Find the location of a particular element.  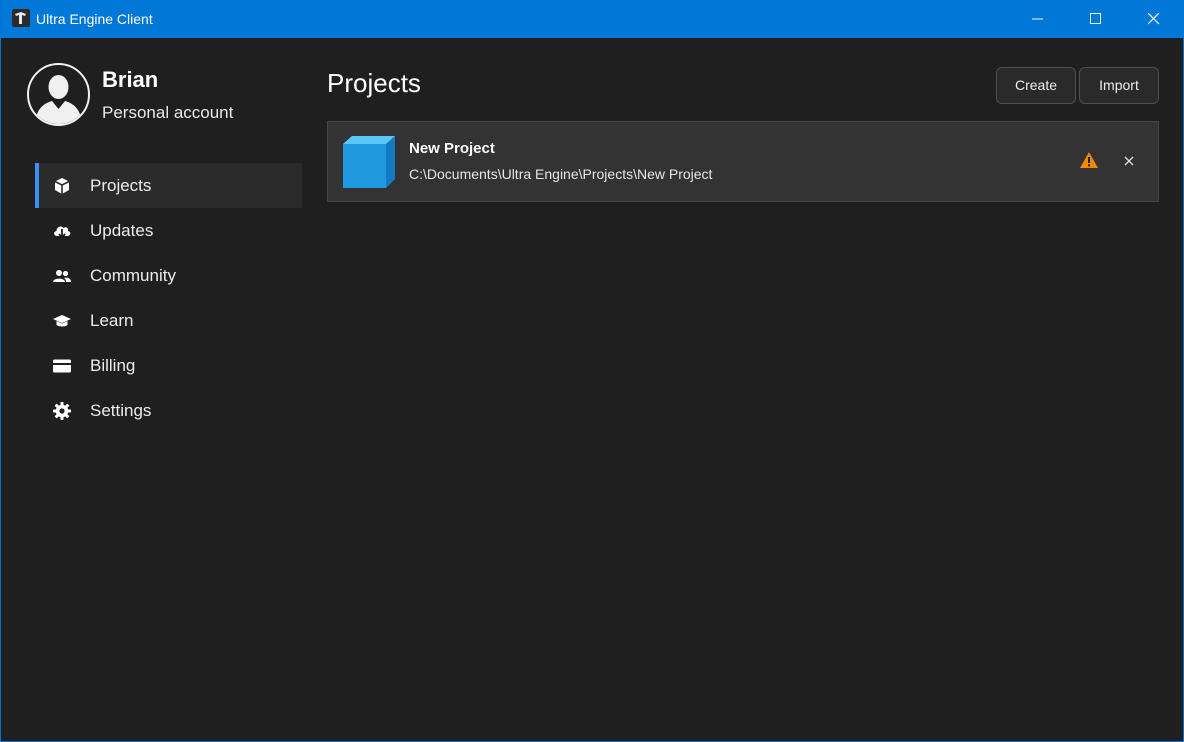

sidebar-item-community: Community is located at coordinates (168, 275).